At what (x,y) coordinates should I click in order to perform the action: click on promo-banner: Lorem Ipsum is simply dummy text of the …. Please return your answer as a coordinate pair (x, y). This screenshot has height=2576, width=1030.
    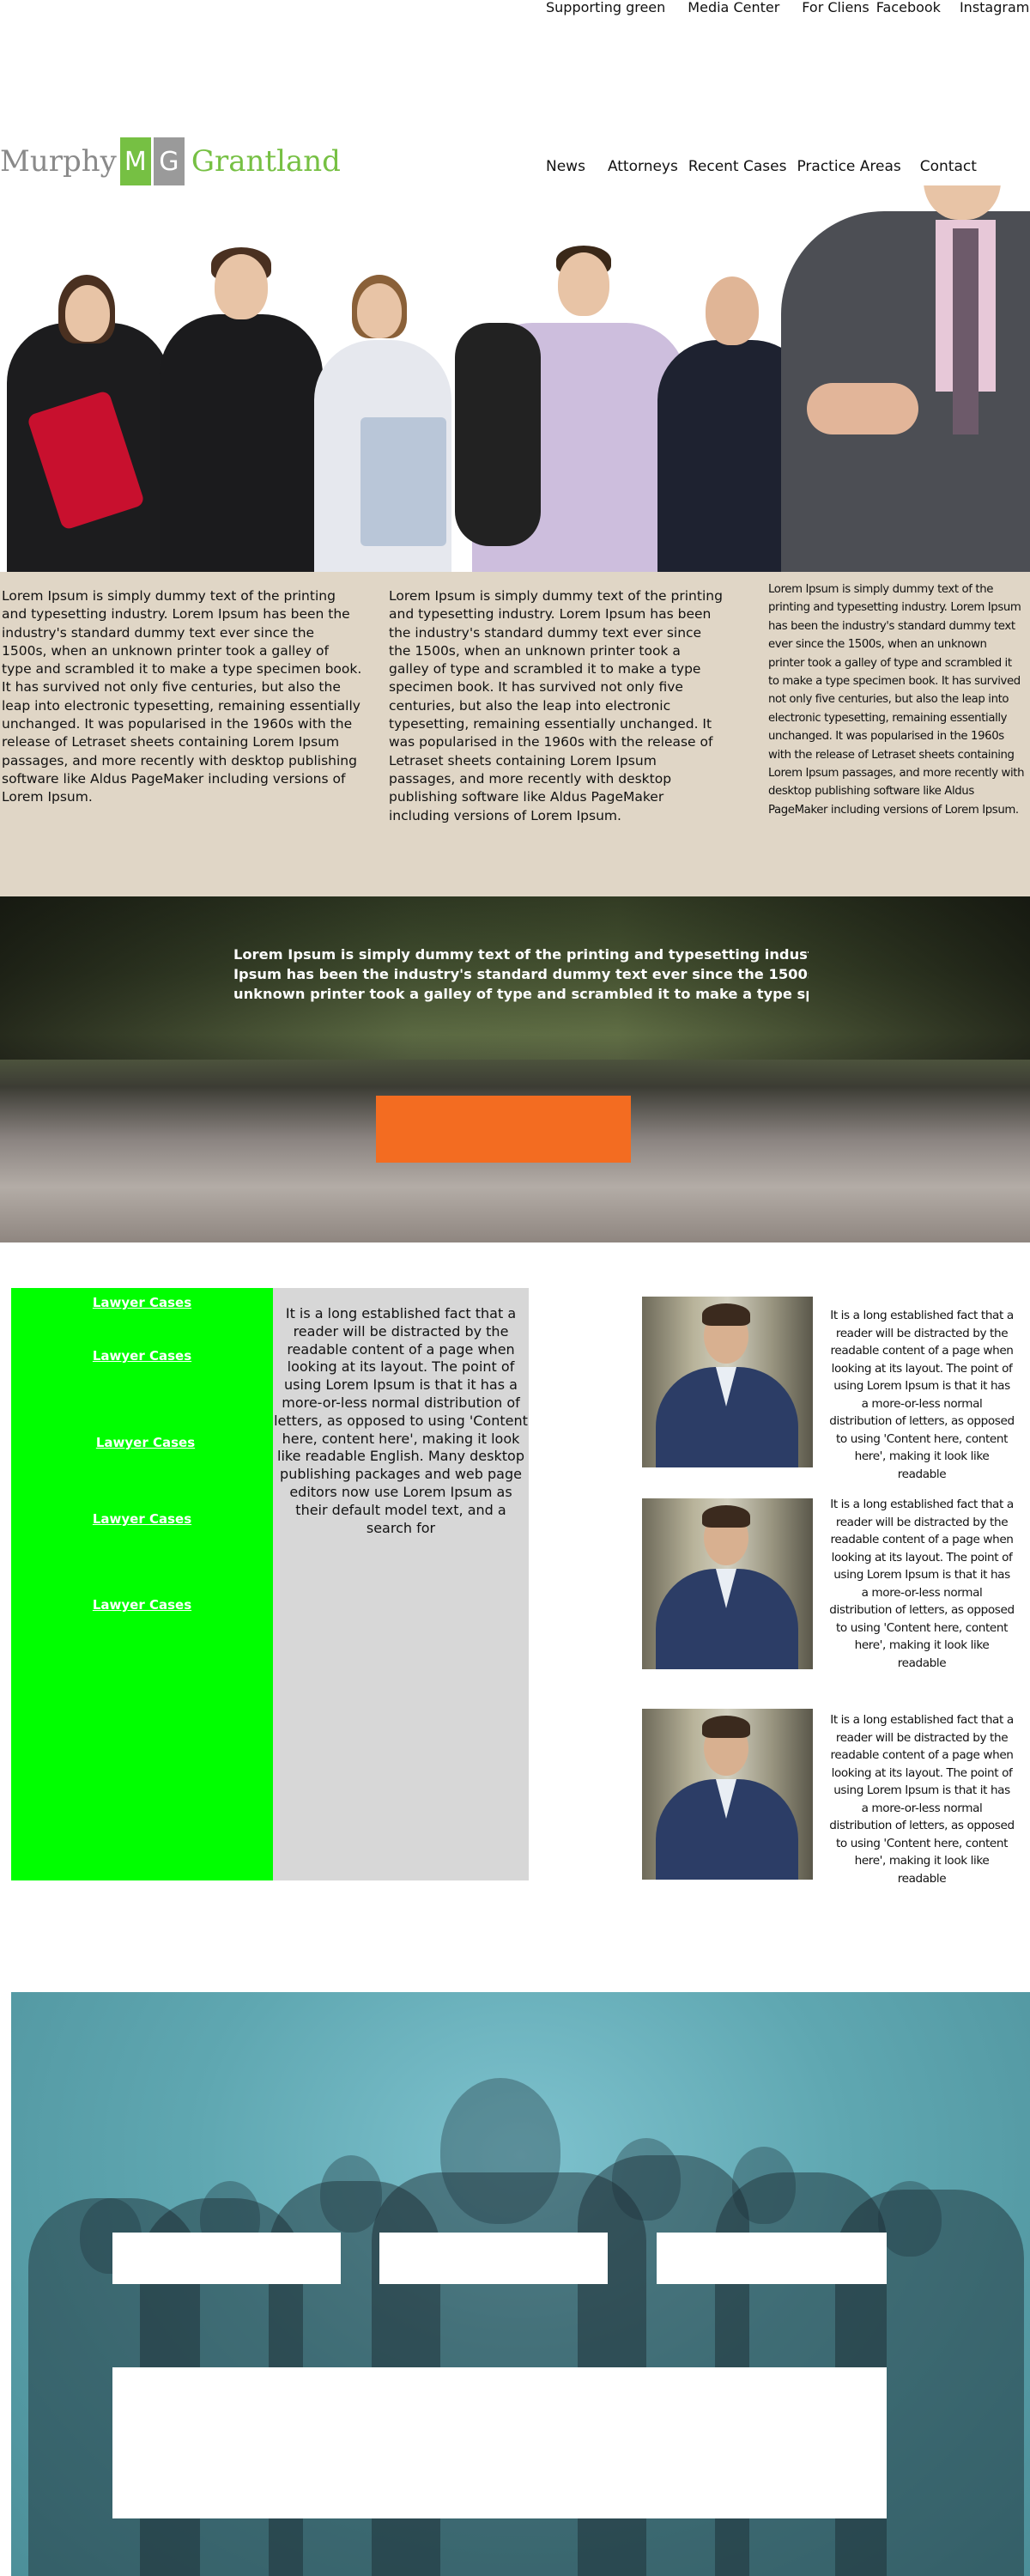
    Looking at the image, I should click on (515, 1069).